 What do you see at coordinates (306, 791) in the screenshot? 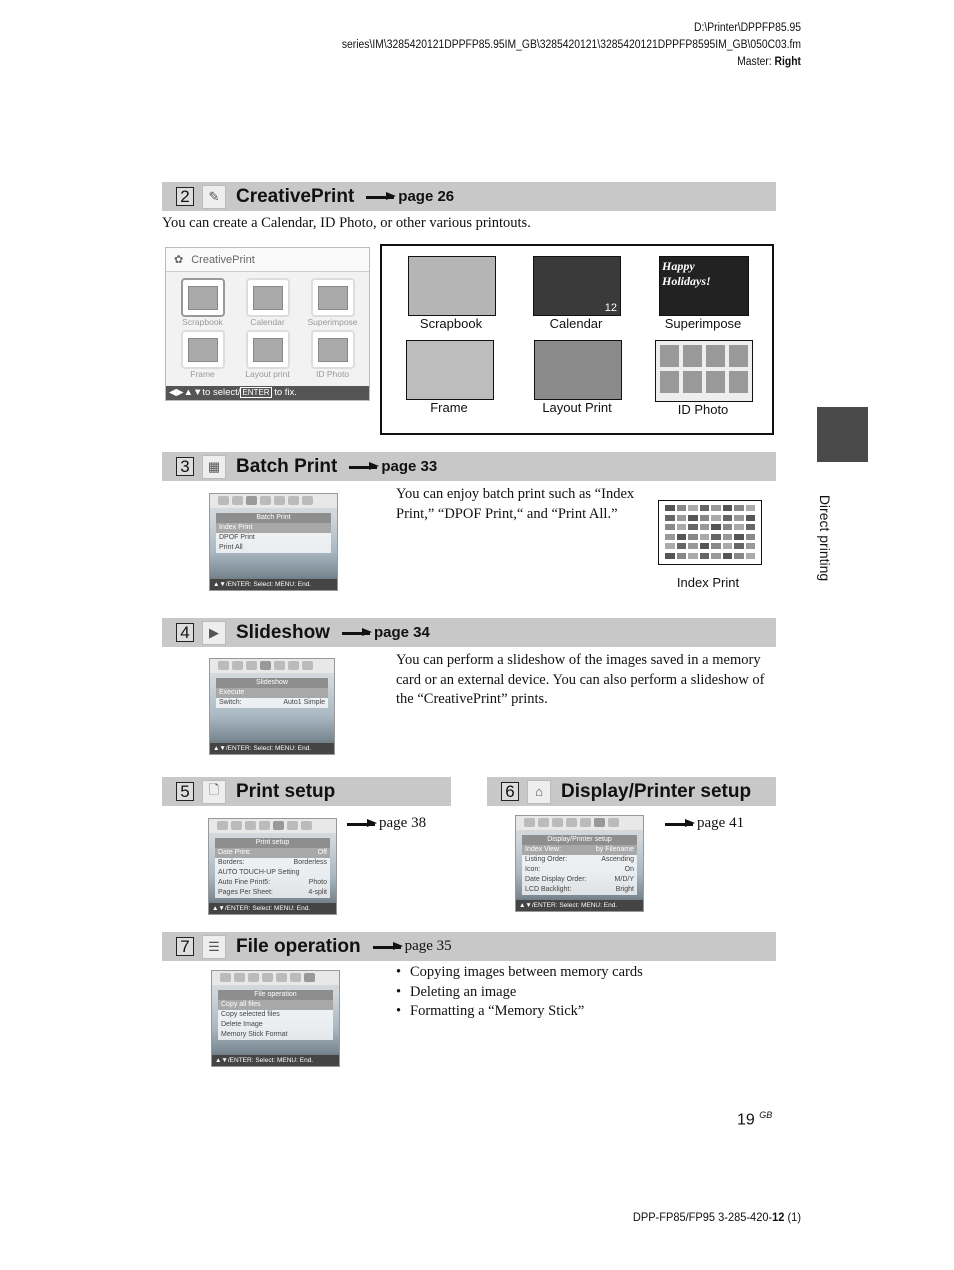
I see `section-printsetup-header: 5 🗋 Print setup` at bounding box center [306, 791].